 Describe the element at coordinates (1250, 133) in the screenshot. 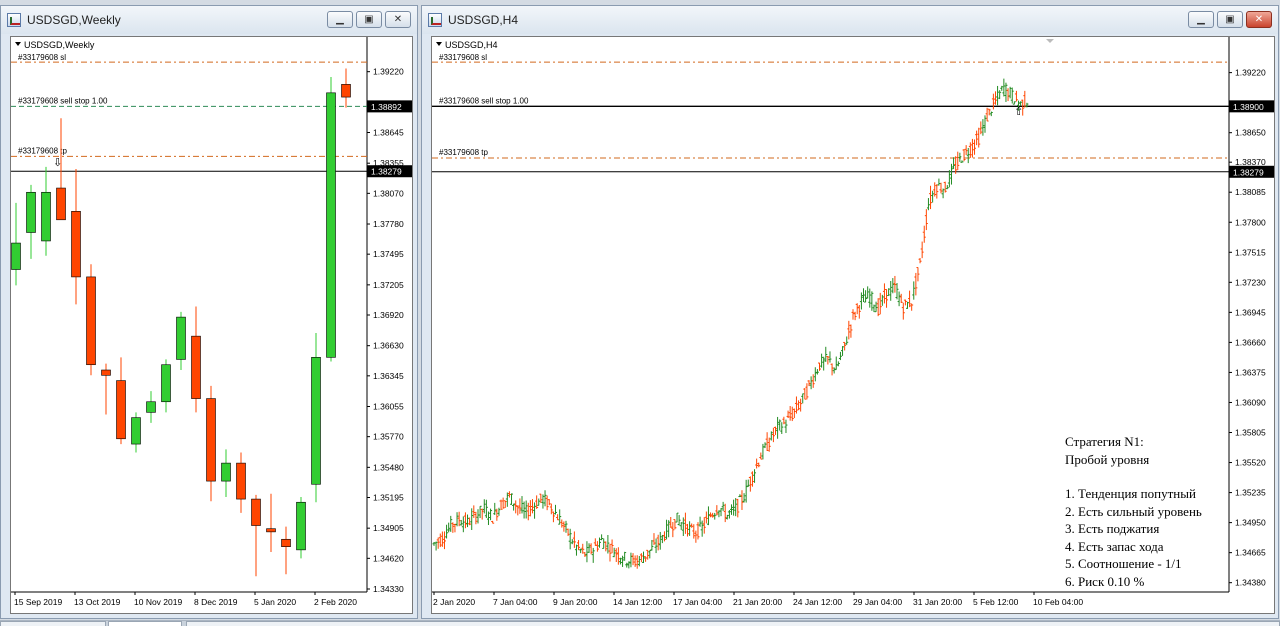

I see `price-tick-label: 1.38650` at that location.